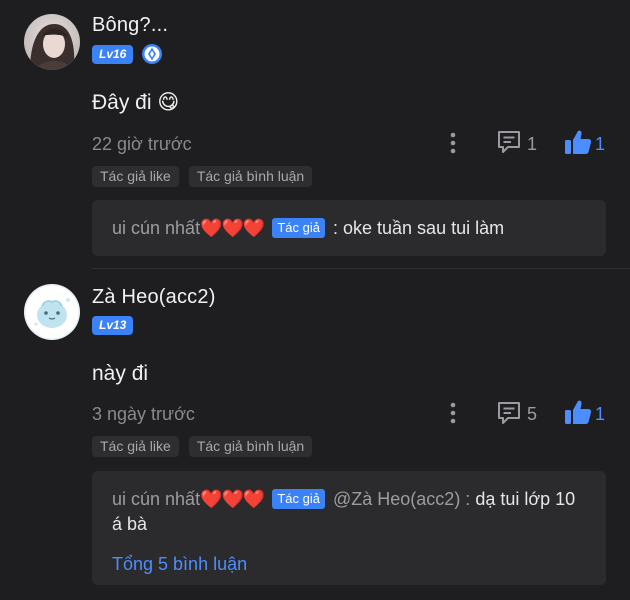 This screenshot has height=600, width=630. Describe the element at coordinates (152, 54) in the screenshot. I see `vip-diamond-icon` at that location.